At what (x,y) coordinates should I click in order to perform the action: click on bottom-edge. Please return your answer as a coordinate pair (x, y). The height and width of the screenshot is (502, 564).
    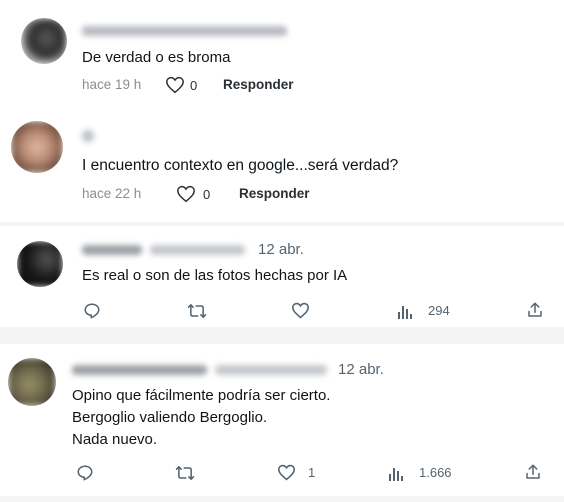
    Looking at the image, I should click on (282, 499).